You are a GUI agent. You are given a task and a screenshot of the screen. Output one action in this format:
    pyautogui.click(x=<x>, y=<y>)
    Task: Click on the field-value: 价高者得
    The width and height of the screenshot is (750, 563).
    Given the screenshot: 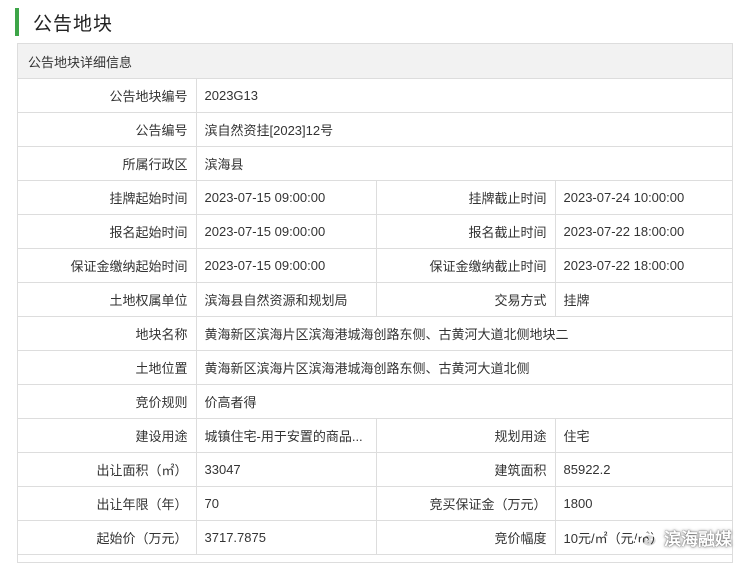 What is the action you would take?
    pyautogui.click(x=463, y=401)
    